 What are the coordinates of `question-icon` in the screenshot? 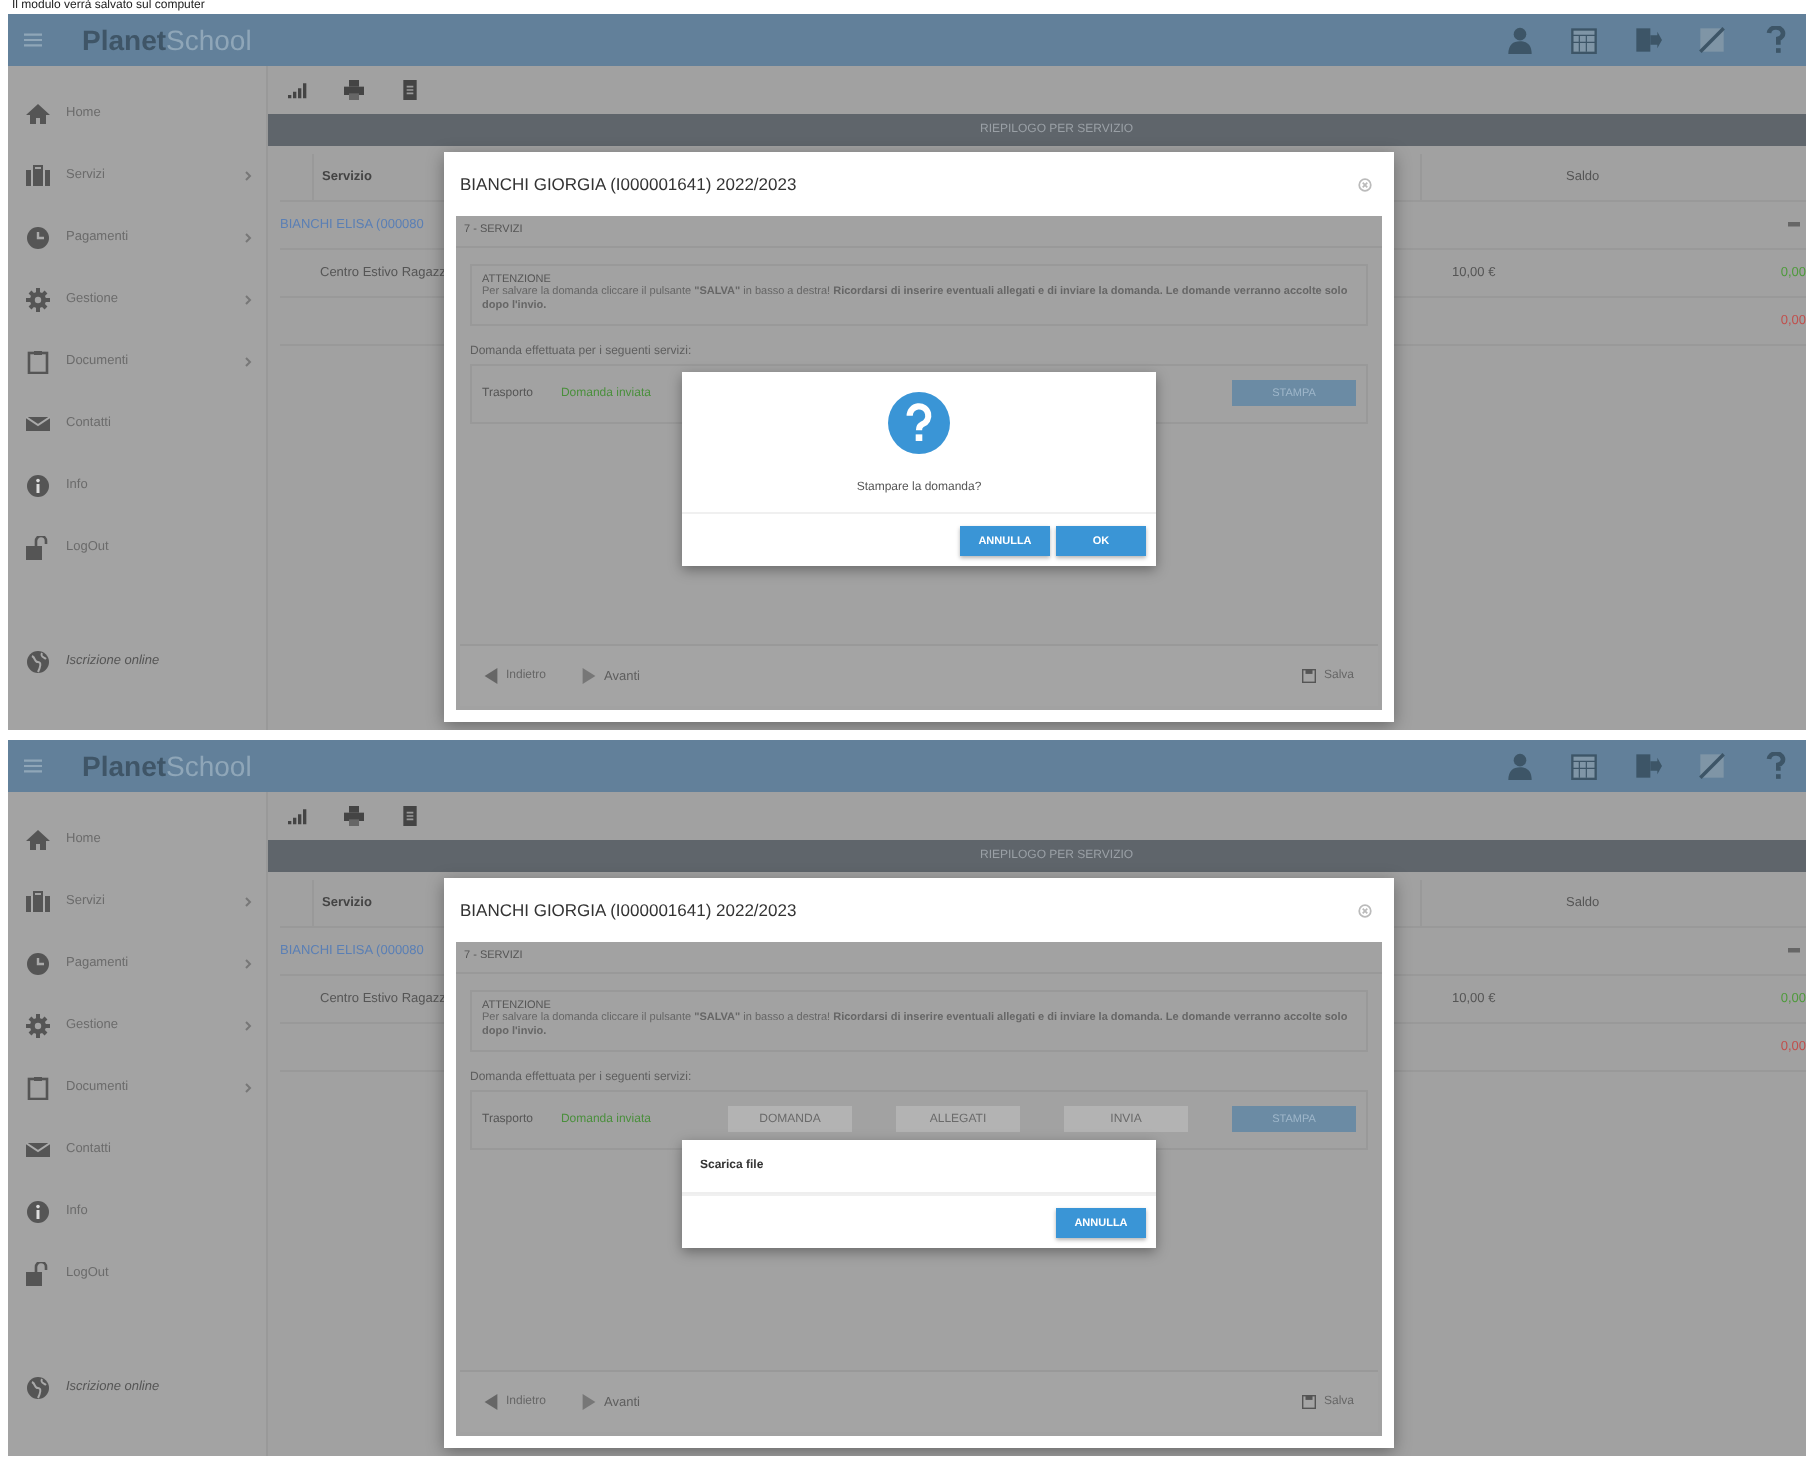 It's located at (919, 423).